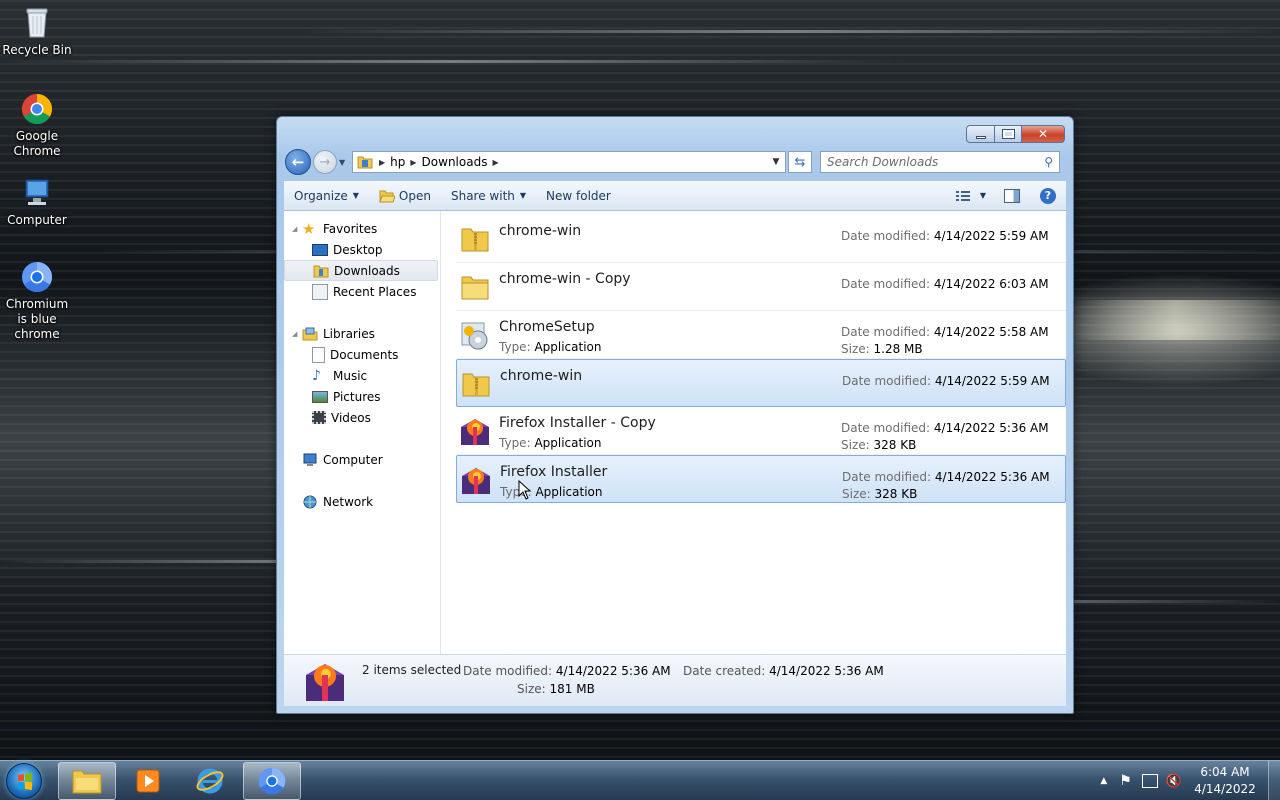 The height and width of the screenshot is (800, 1280). I want to click on maximize-button, so click(1008, 134).